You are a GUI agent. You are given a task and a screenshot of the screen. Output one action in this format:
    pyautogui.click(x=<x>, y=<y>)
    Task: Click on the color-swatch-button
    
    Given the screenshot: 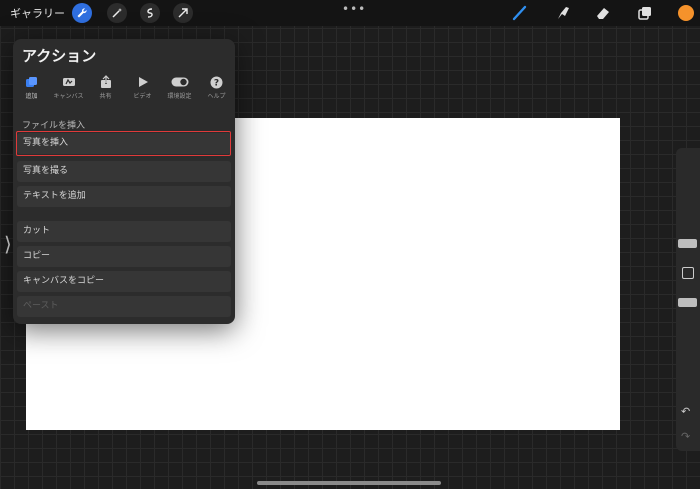 What is the action you would take?
    pyautogui.click(x=686, y=13)
    